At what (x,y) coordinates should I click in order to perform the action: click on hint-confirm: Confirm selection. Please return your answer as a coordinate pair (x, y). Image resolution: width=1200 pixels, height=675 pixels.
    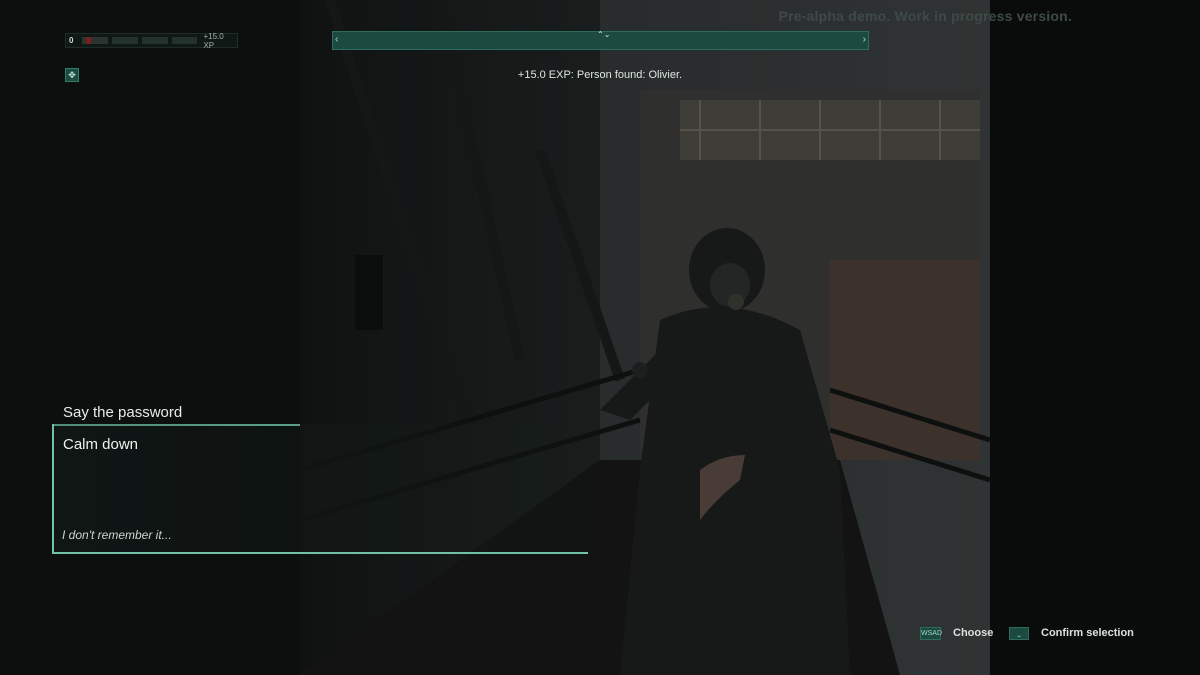
    Looking at the image, I should click on (1087, 633).